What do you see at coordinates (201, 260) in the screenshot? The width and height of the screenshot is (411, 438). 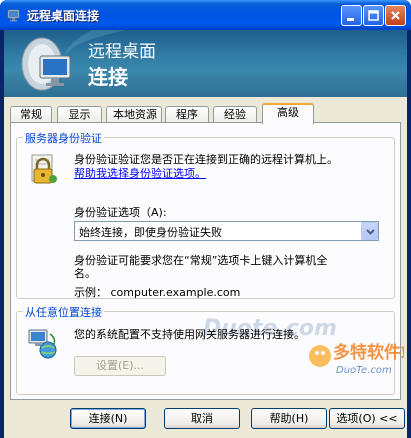 I see `auth-note-line1: 身份验证可能要求您在“常规”选项卡上键入计算机全` at bounding box center [201, 260].